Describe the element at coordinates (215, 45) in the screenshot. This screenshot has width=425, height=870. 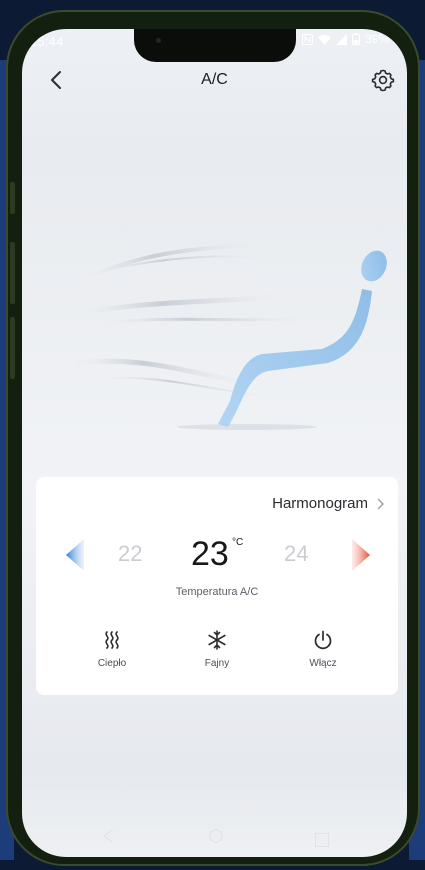
I see `camera-notch` at that location.